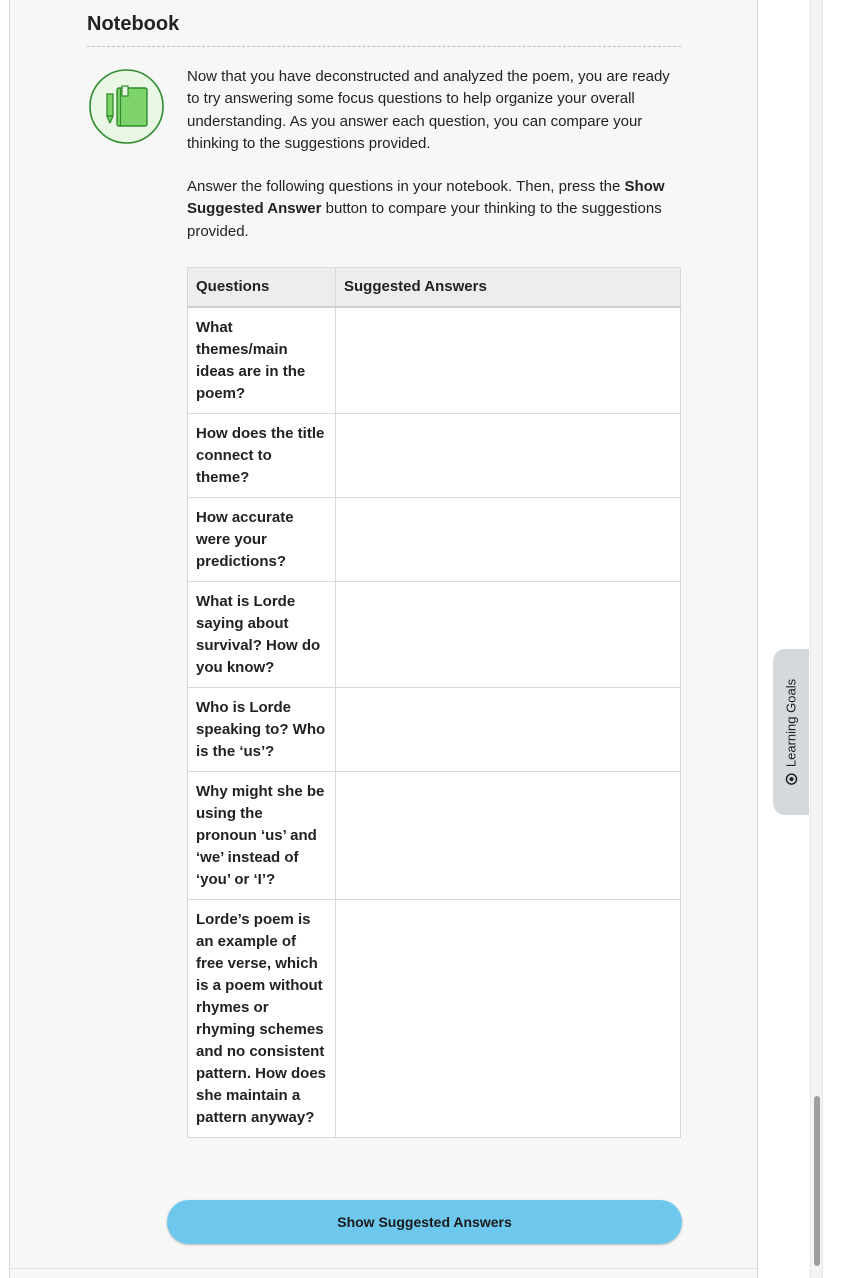  I want to click on learning-goals-label: Learning Goals, so click(791, 723).